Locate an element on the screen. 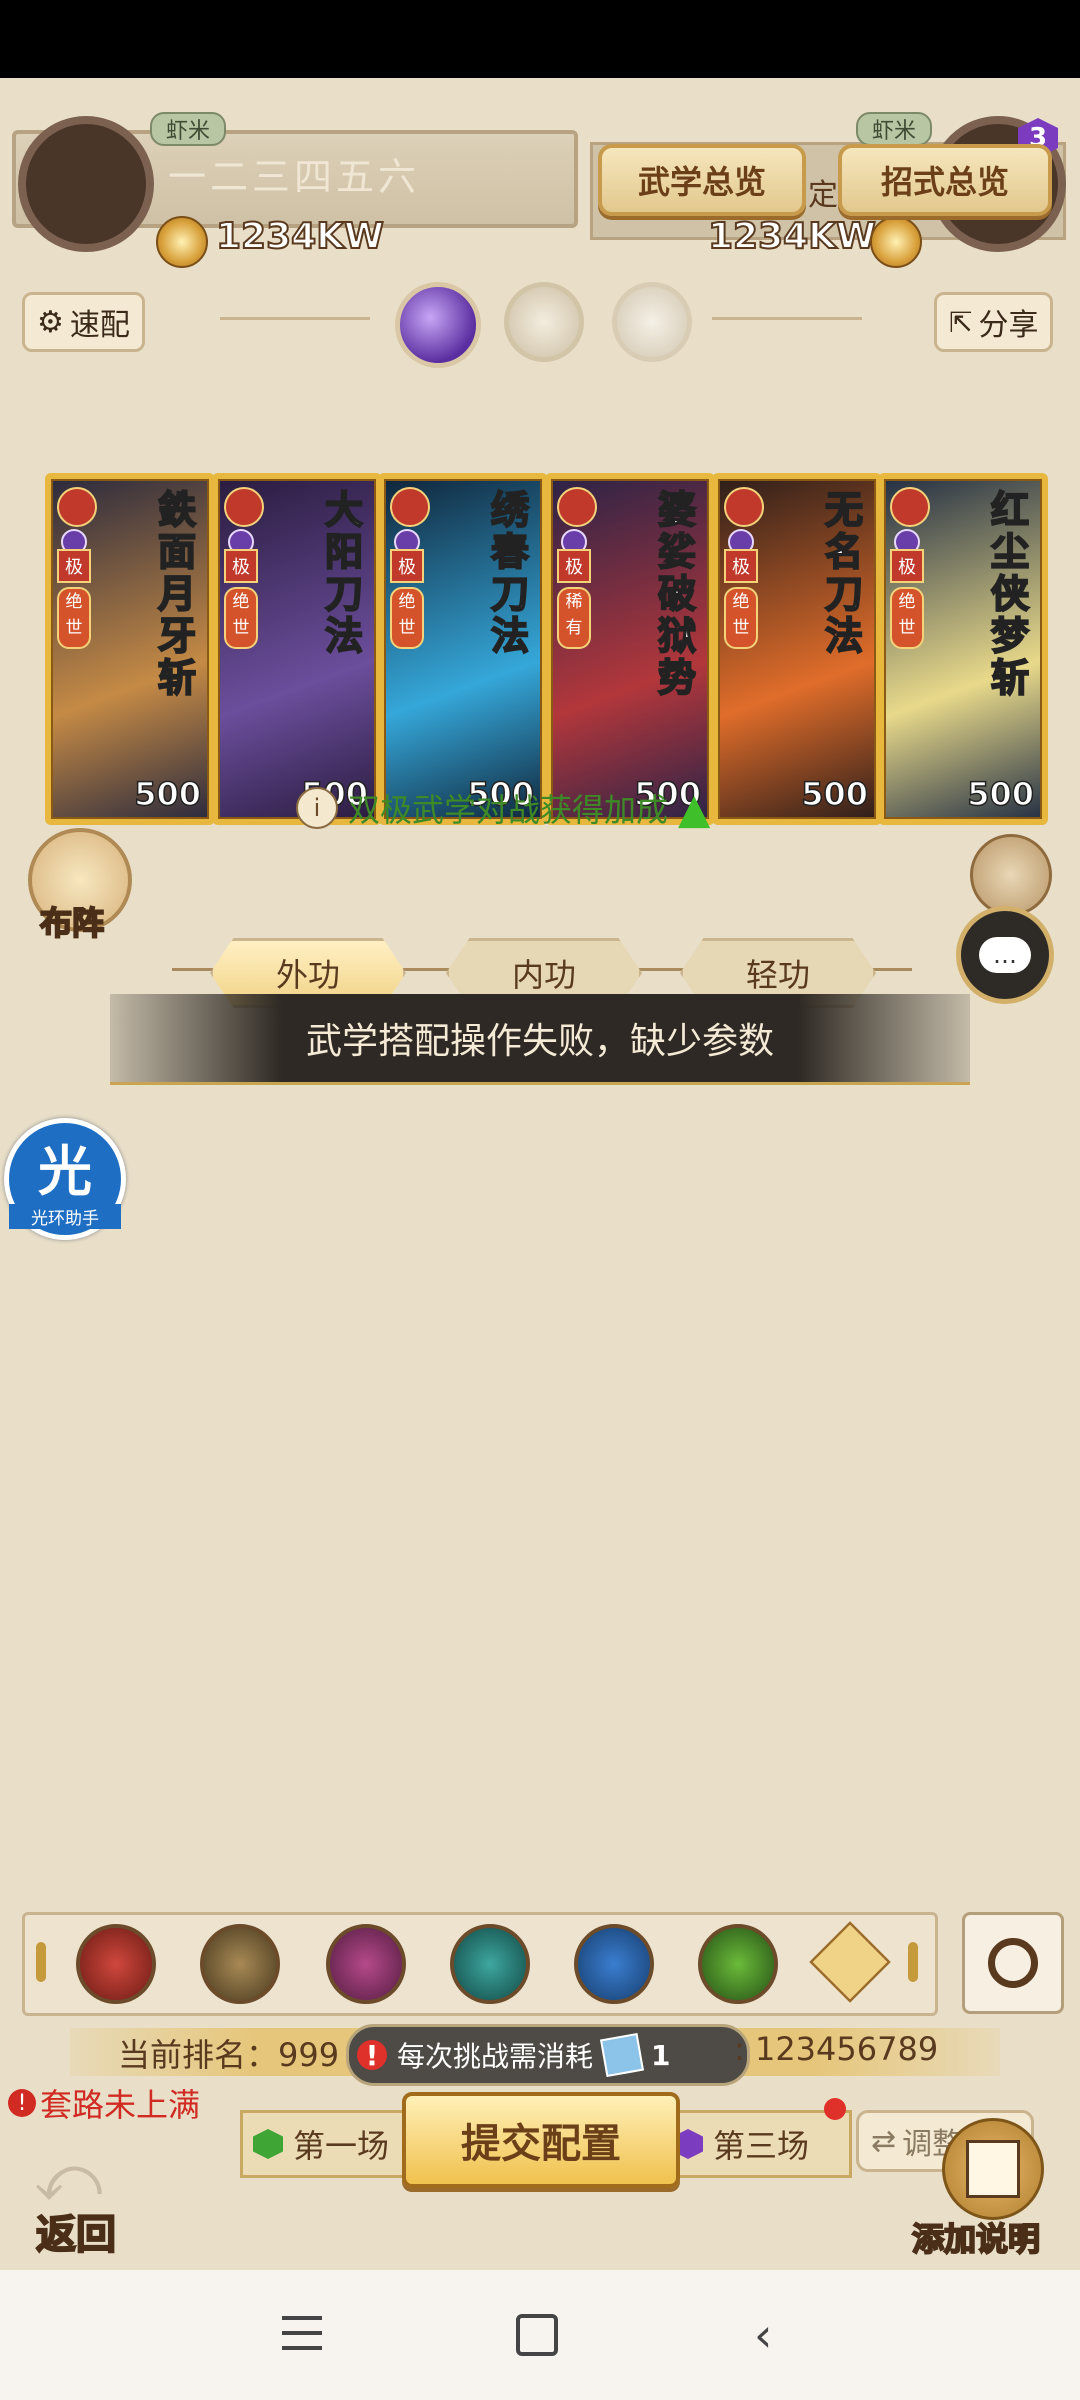  cost-value: 1 is located at coordinates (661, 2055).